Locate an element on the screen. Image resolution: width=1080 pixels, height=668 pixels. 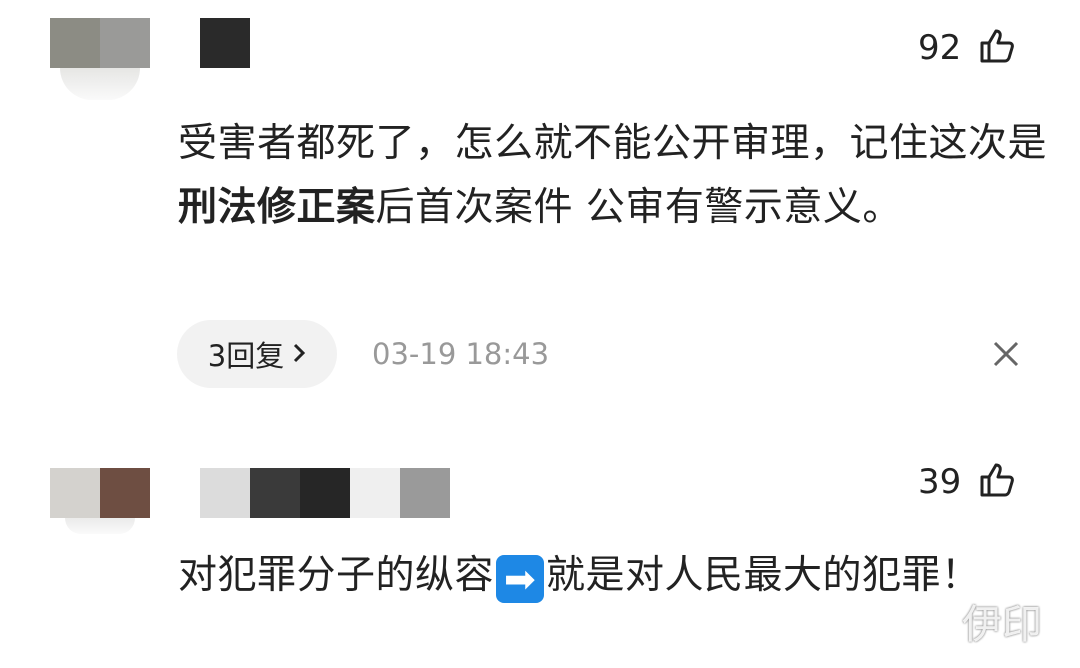
like-count: 92 is located at coordinates (940, 48).